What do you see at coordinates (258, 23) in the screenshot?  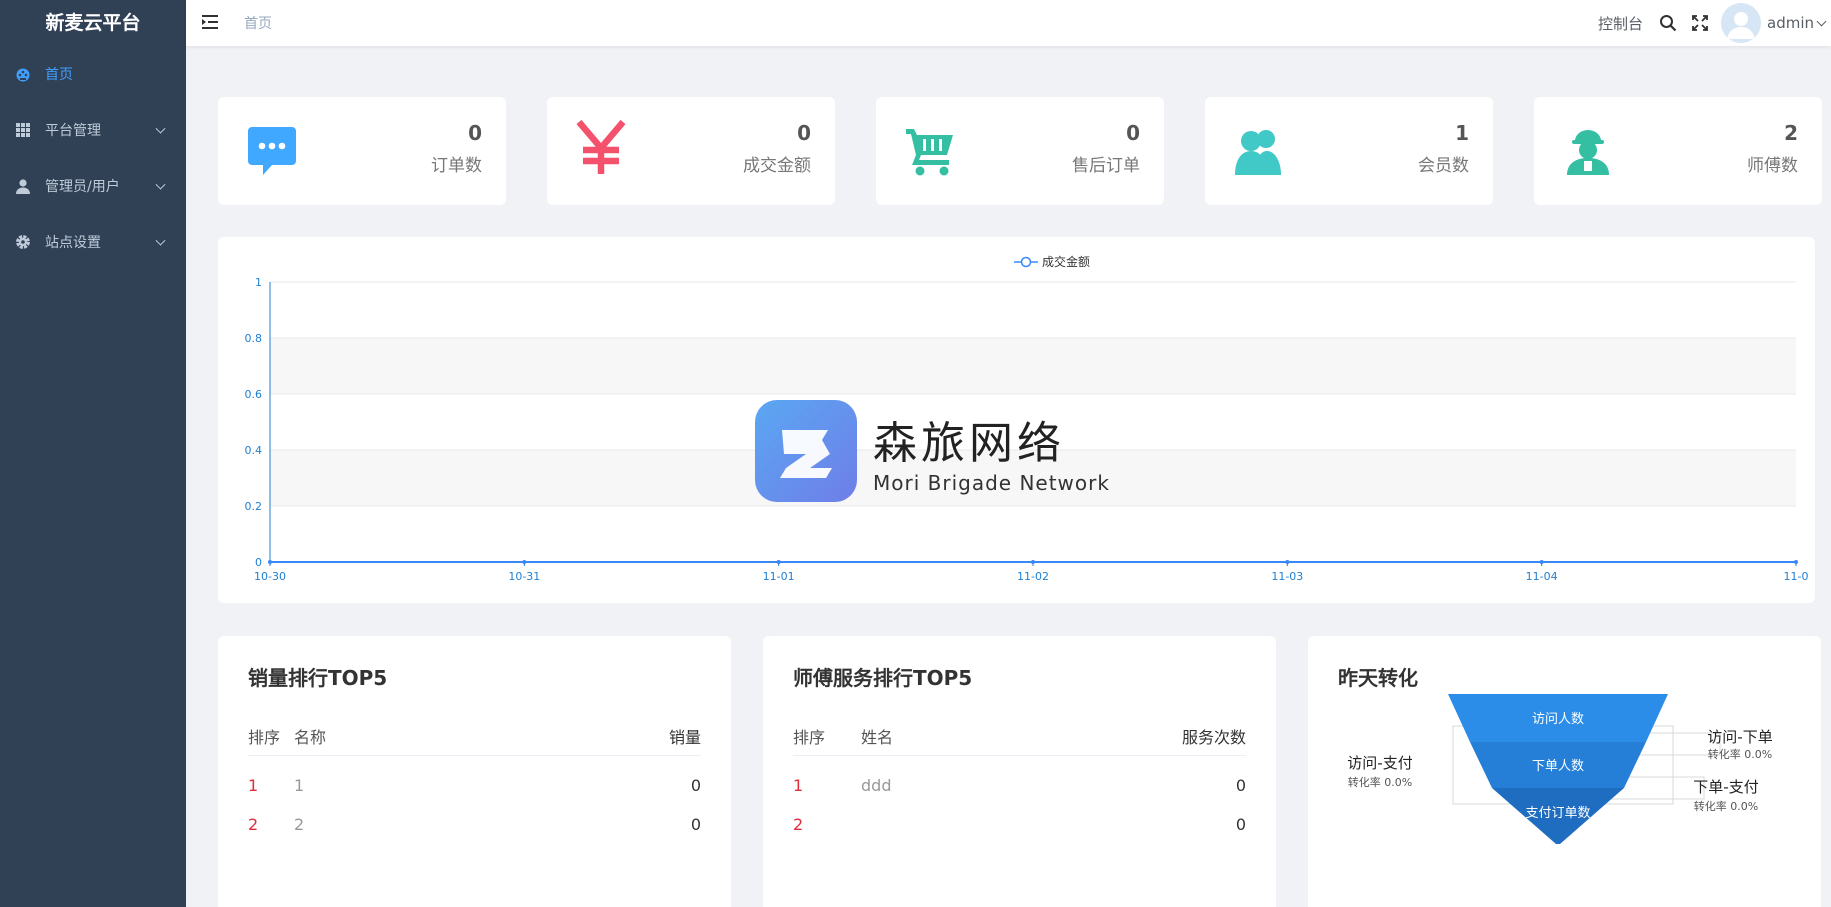 I see `breadcrumb: 首页` at bounding box center [258, 23].